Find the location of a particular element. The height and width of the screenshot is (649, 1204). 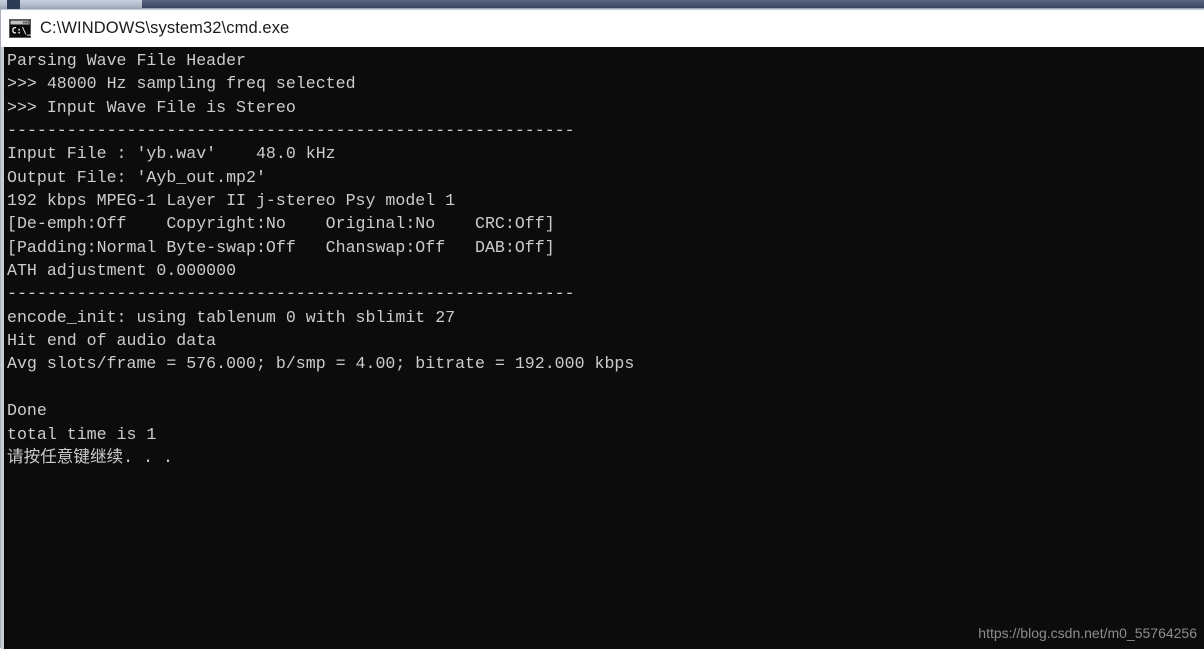

watermark-url: https://blog.csdn.net/m0_55764256 is located at coordinates (1087, 633).